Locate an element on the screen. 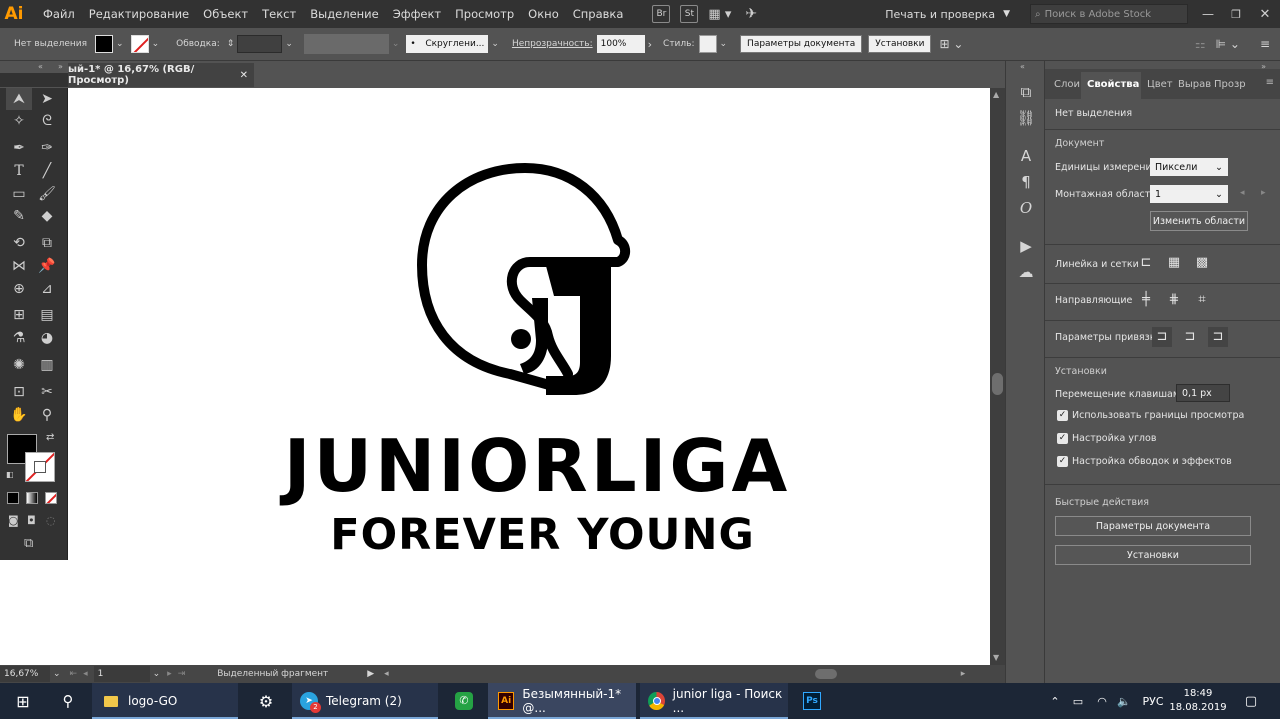 The width and height of the screenshot is (1280, 719). curvature-tool-icon: ✑ is located at coordinates (47, 148).